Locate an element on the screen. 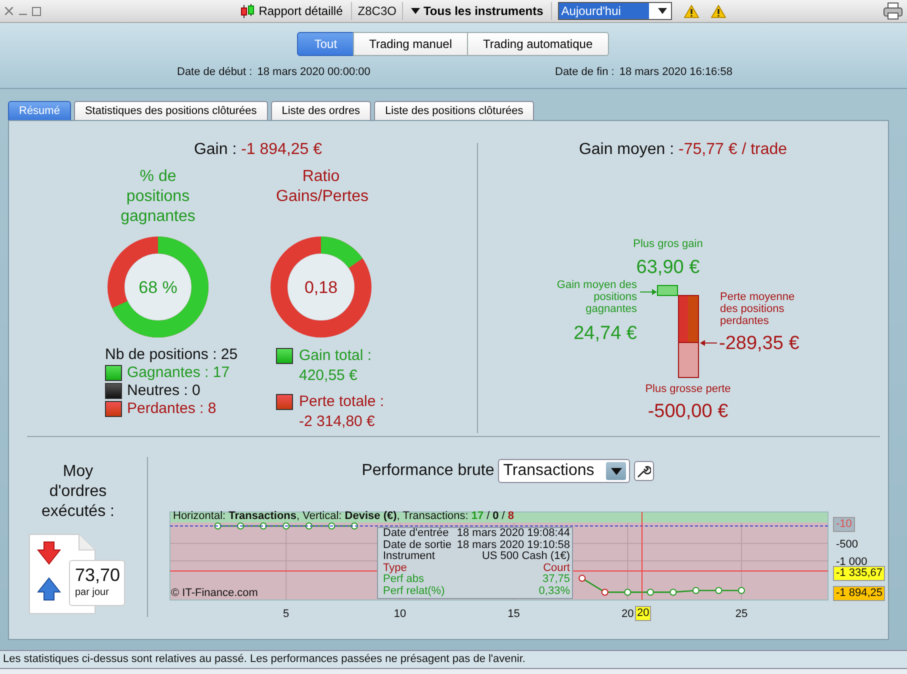  tooltip-value: 18 mars 2020 19:08:44 is located at coordinates (513, 534).